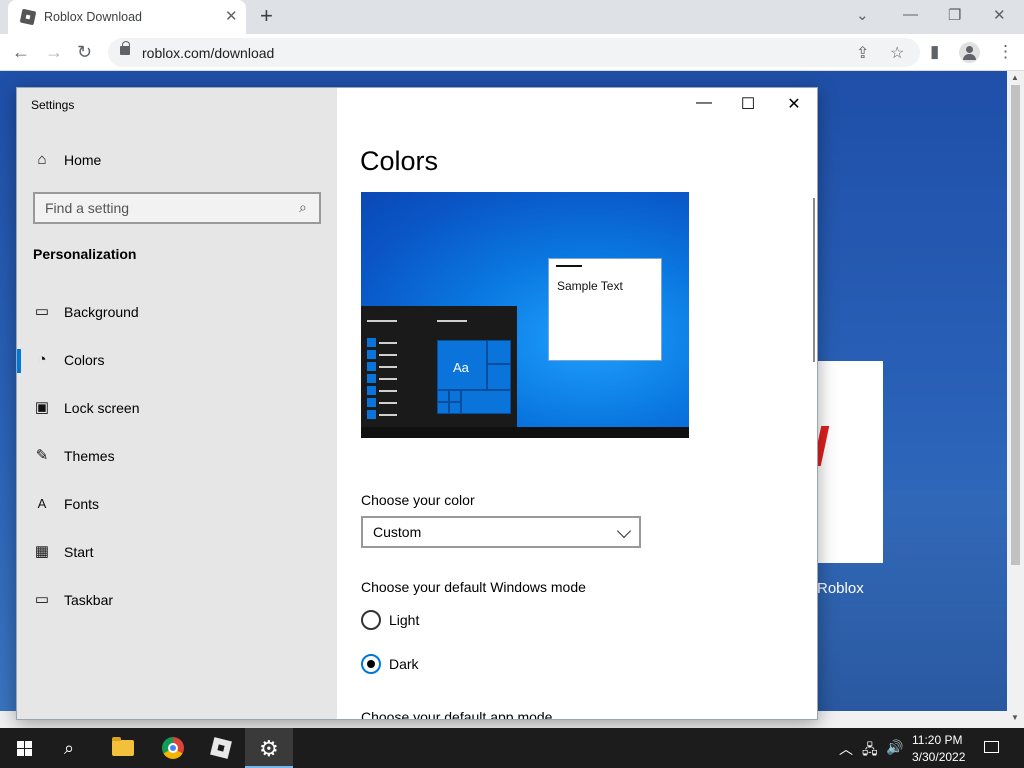 The width and height of the screenshot is (1024, 768). I want to click on tab-strip: Roblox Download ✕ + ⌄ — ❐ ✕, so click(512, 17).